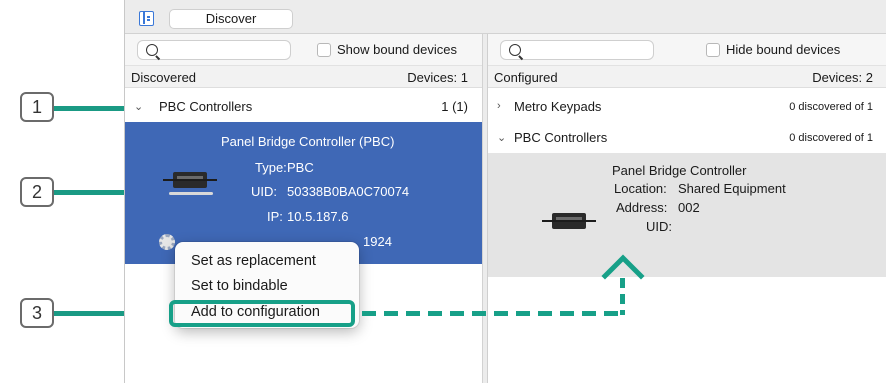 The height and width of the screenshot is (383, 886). I want to click on address-value: 002, so click(689, 207).